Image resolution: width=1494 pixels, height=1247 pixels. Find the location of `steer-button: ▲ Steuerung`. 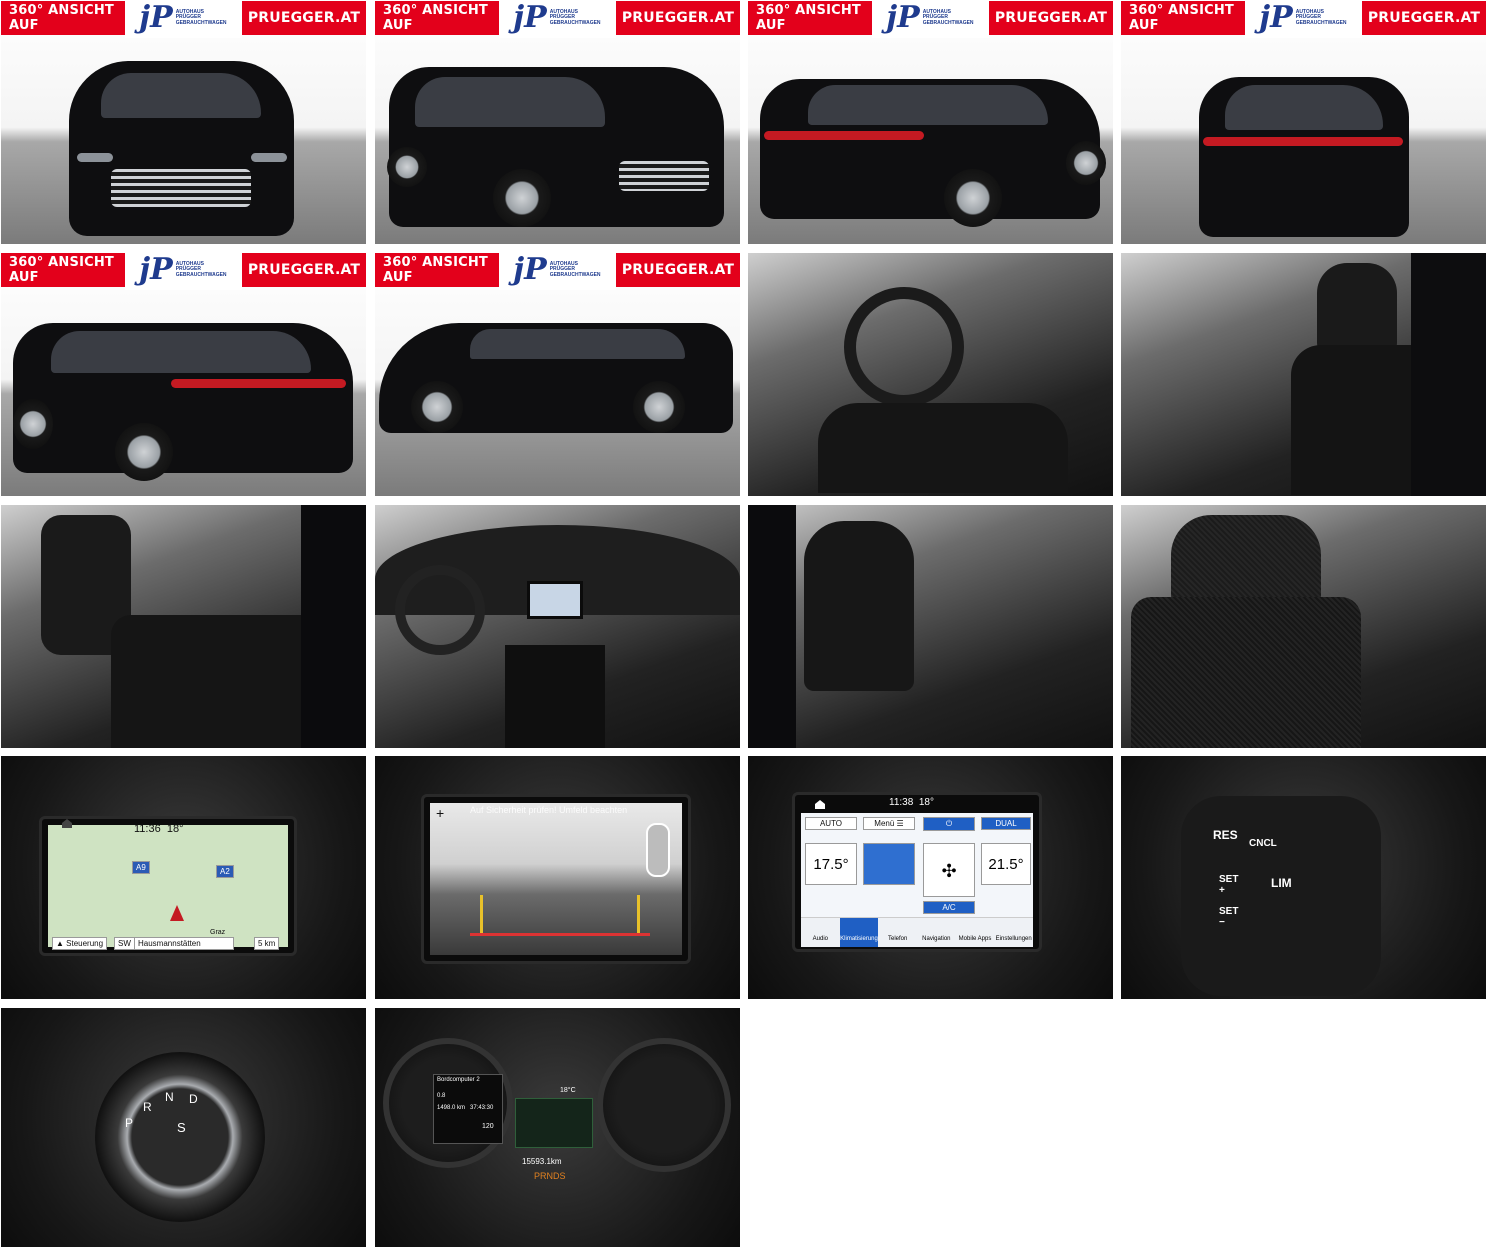

steer-button: ▲ Steuerung is located at coordinates (80, 943).